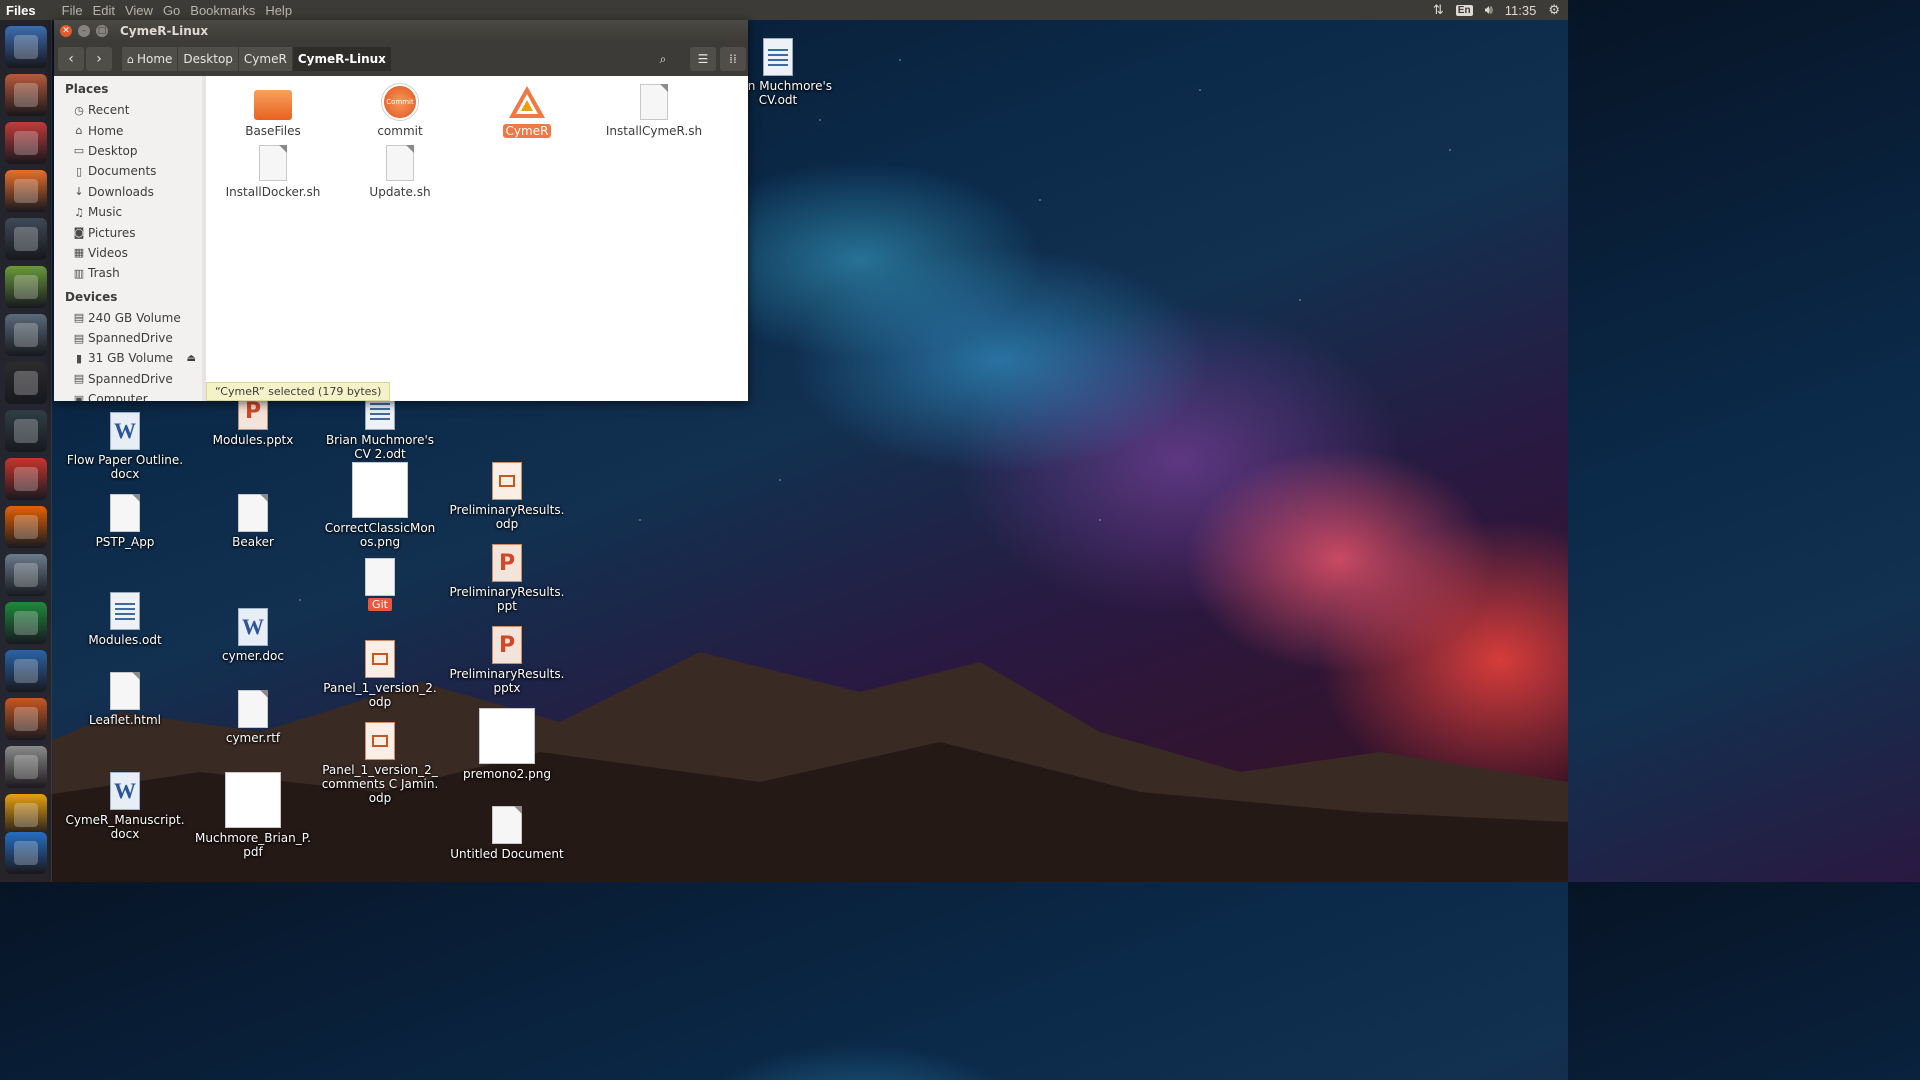 This screenshot has height=1080, width=1920. What do you see at coordinates (128, 253) in the screenshot?
I see `places-item: ▦ Videos` at bounding box center [128, 253].